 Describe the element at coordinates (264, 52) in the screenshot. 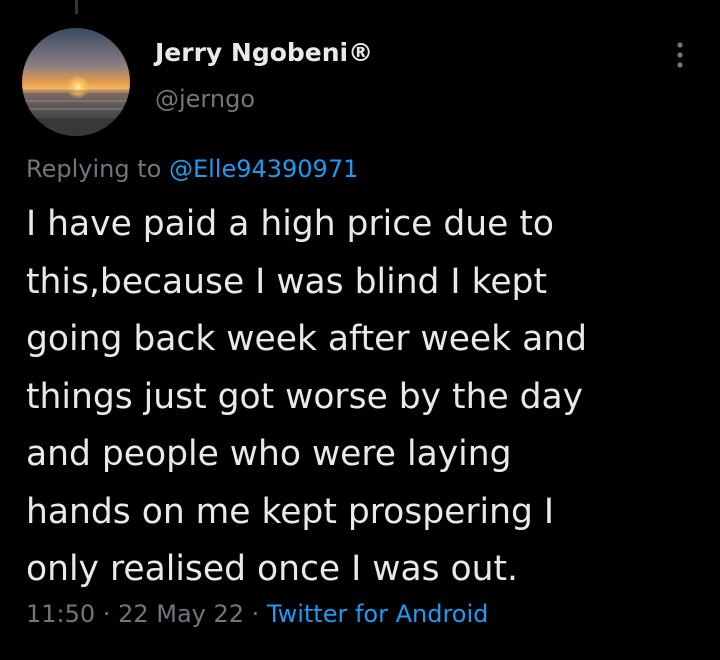

I see `author-display-name: Jerry Ngobeni®` at that location.